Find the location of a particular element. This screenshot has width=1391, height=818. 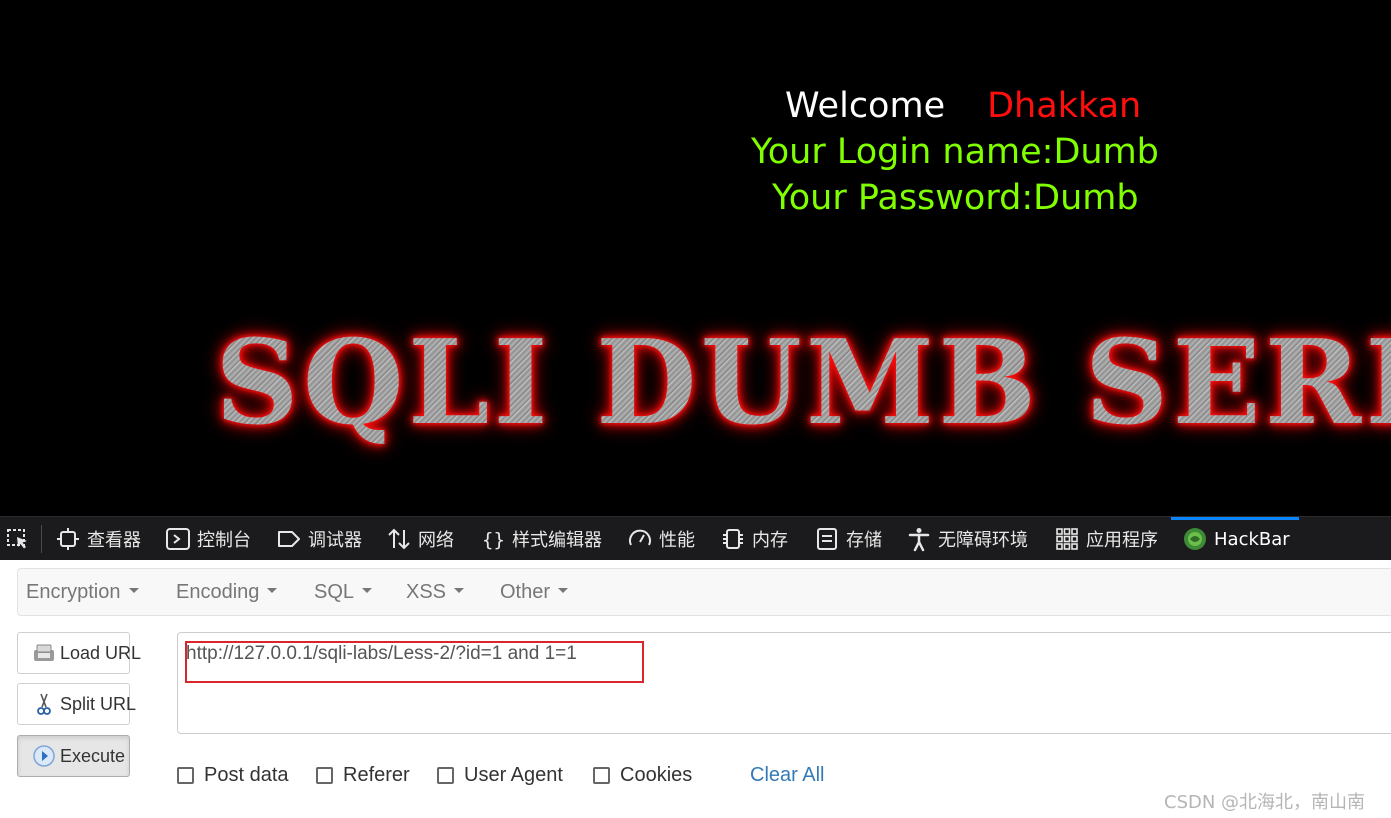

tab-label: 存储 is located at coordinates (864, 540).